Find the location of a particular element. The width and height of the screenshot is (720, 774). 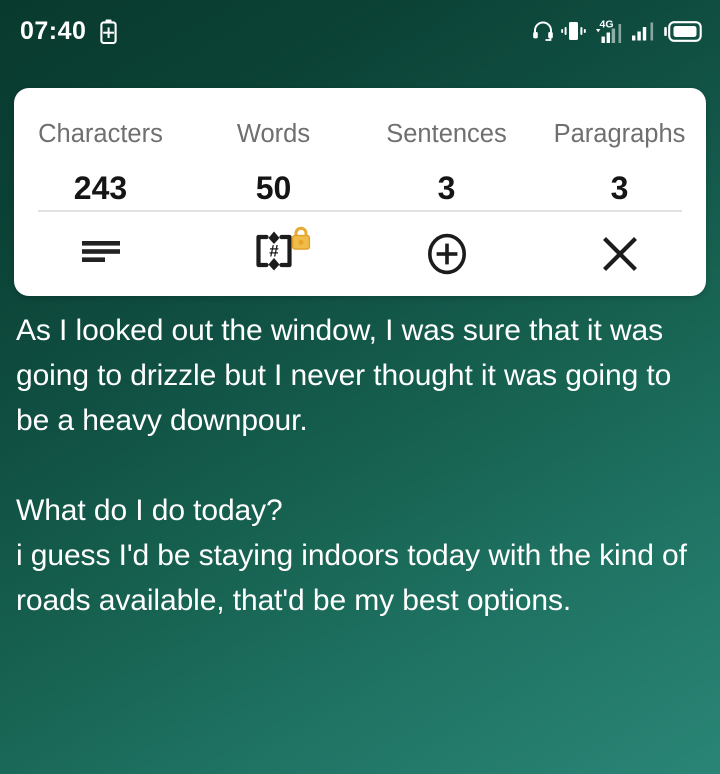

markdown-toggle-button: # is located at coordinates (273, 254).